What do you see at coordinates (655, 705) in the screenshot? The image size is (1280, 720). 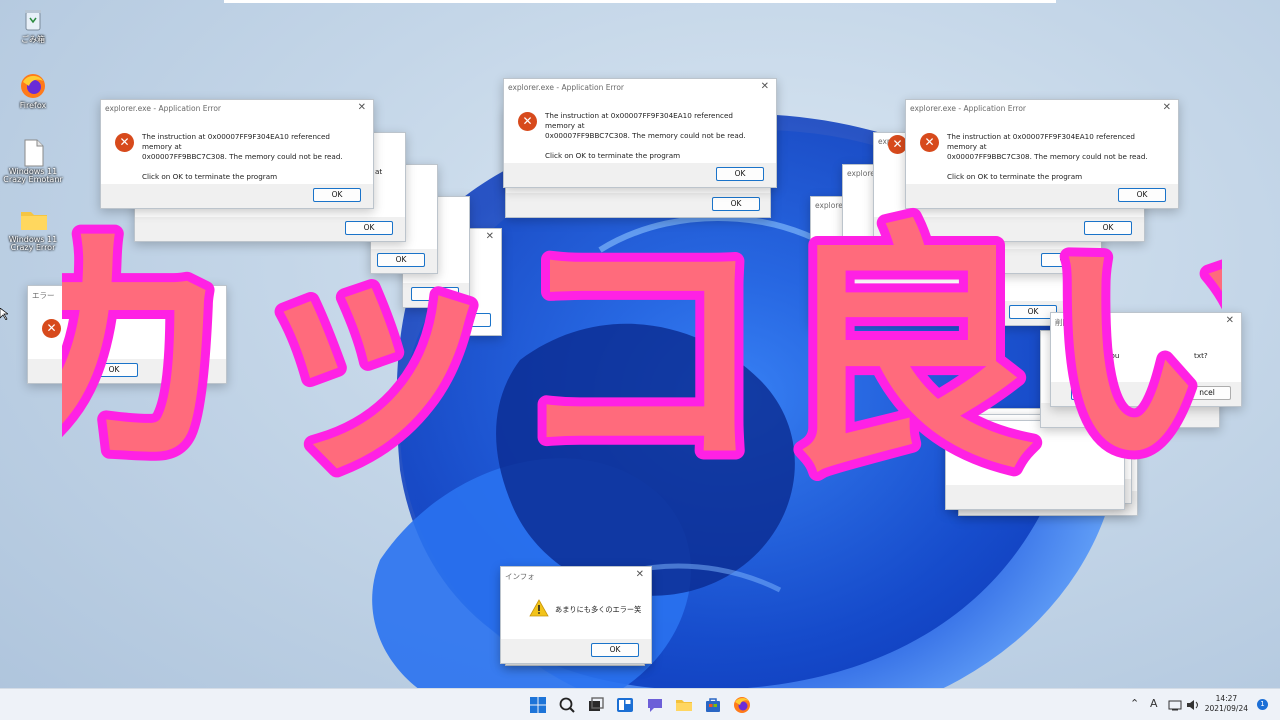 I see `chat-icon` at bounding box center [655, 705].